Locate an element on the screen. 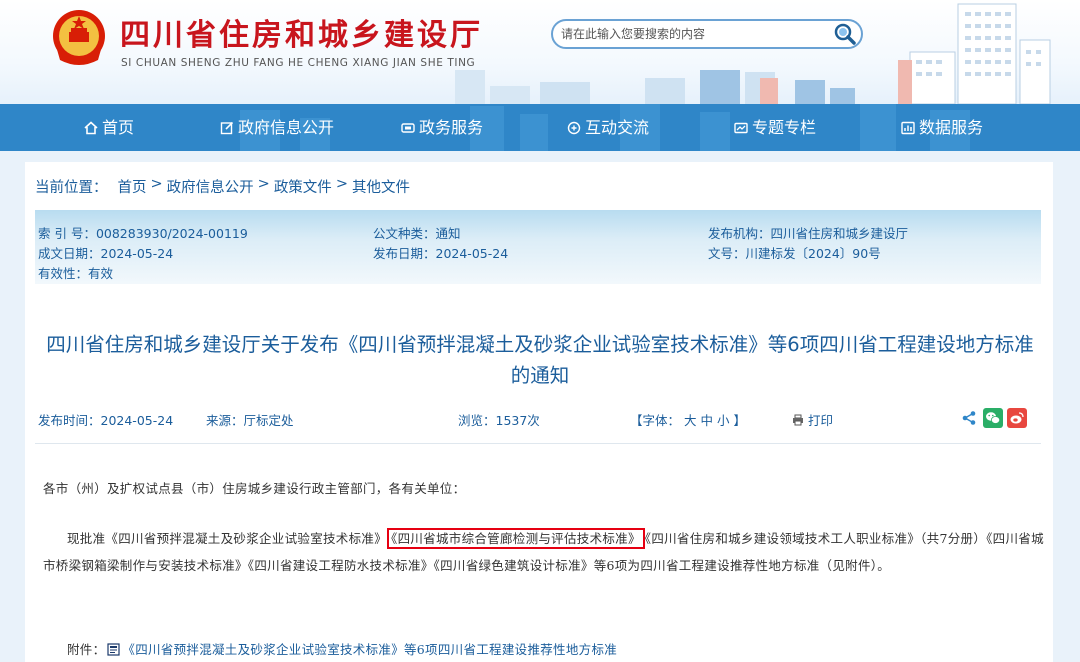  nav-item-government-services: 政务服务 is located at coordinates (442, 127).